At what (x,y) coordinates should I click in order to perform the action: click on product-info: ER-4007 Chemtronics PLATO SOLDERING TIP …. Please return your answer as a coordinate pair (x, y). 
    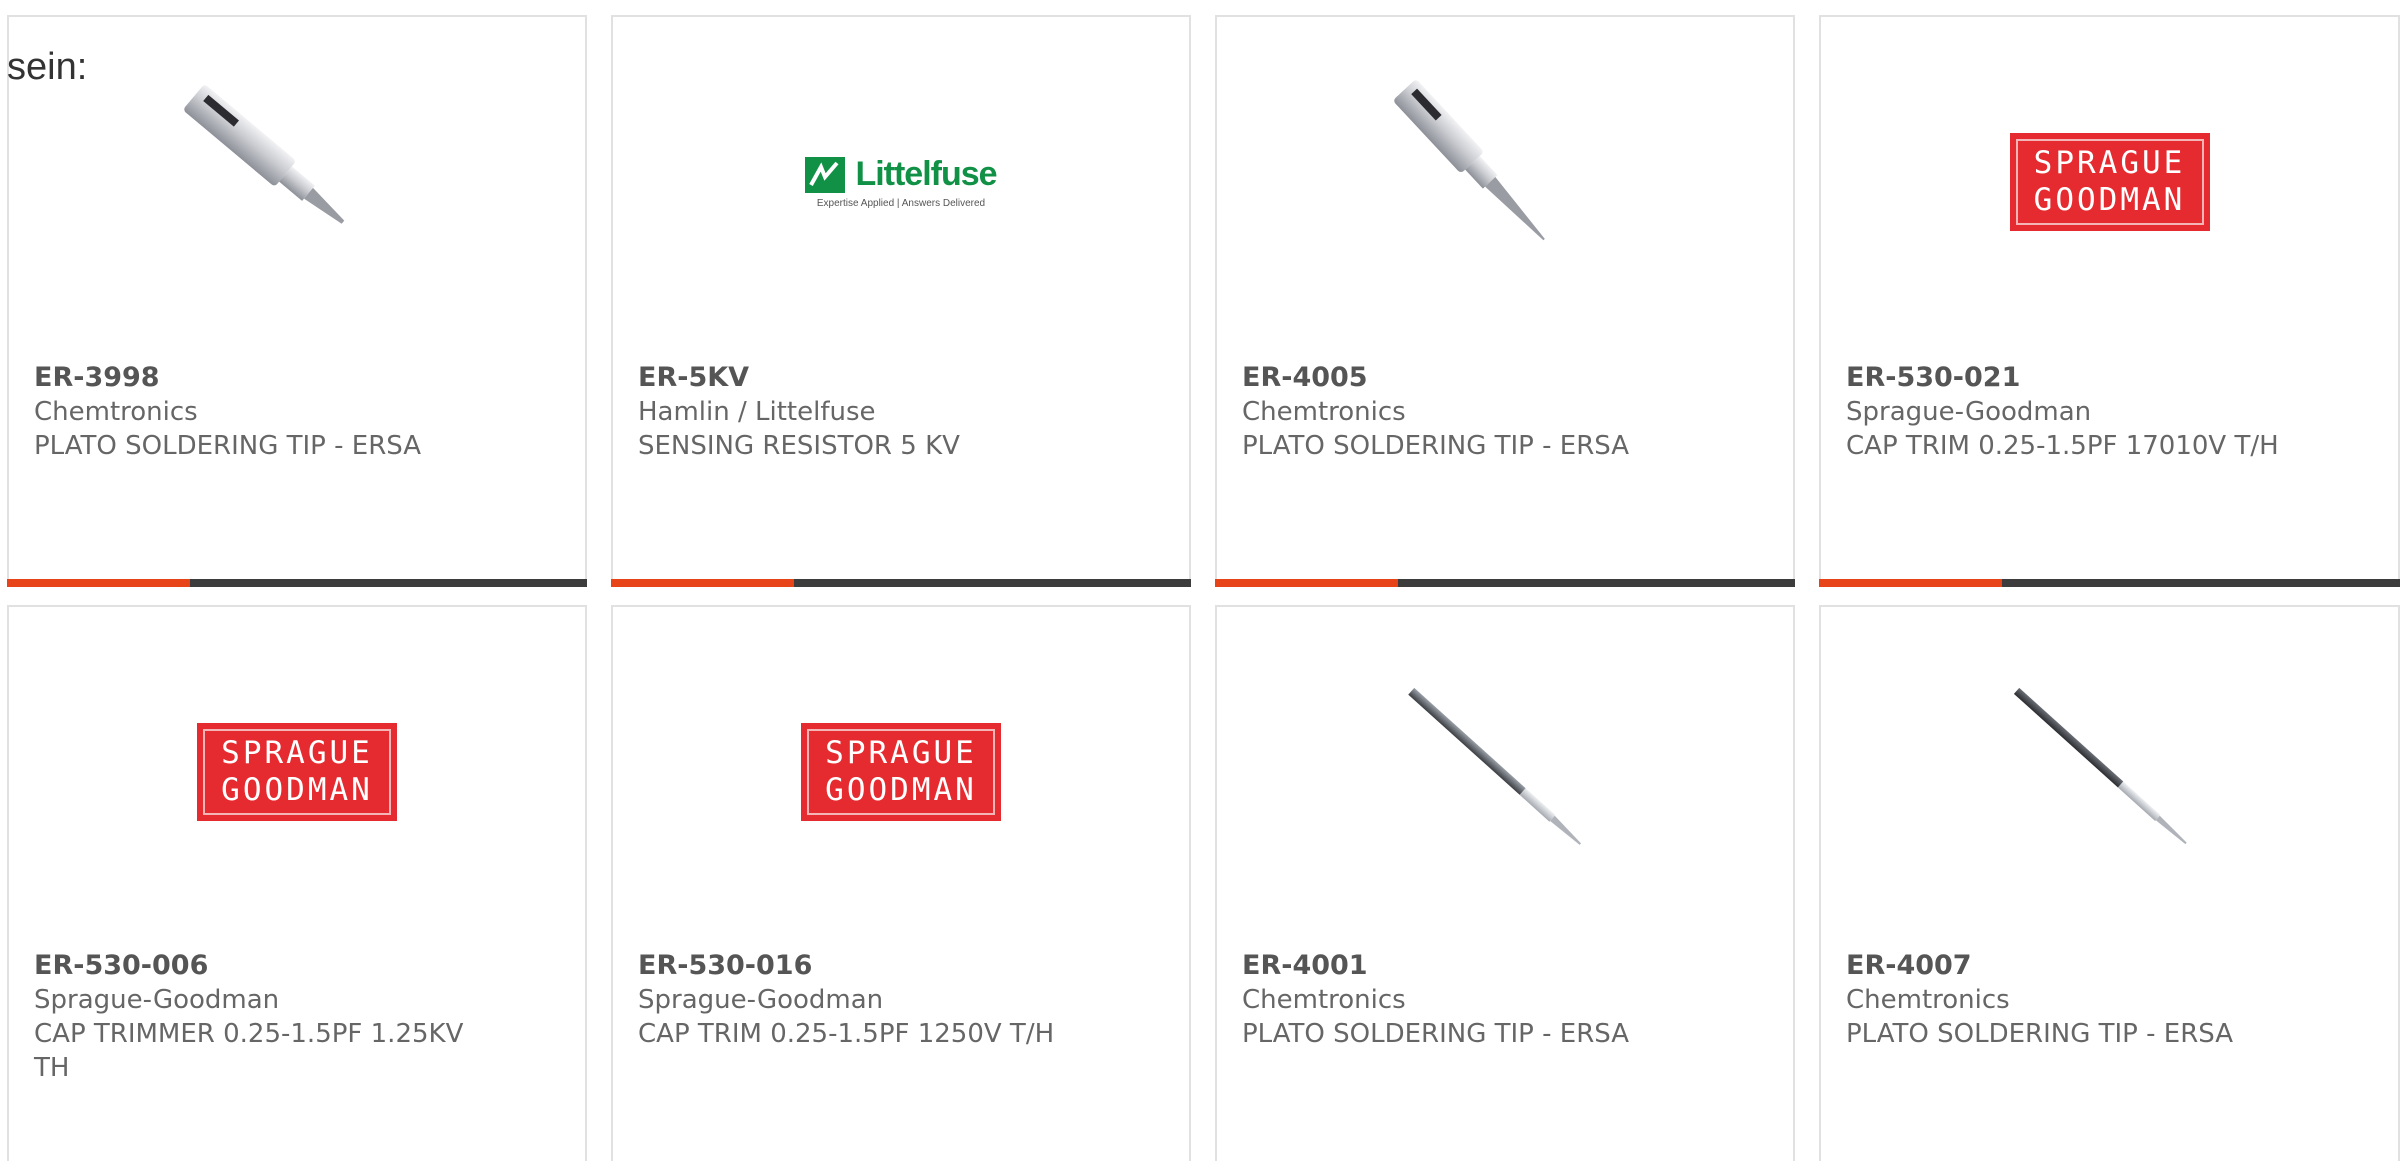
    Looking at the image, I should click on (2067, 1000).